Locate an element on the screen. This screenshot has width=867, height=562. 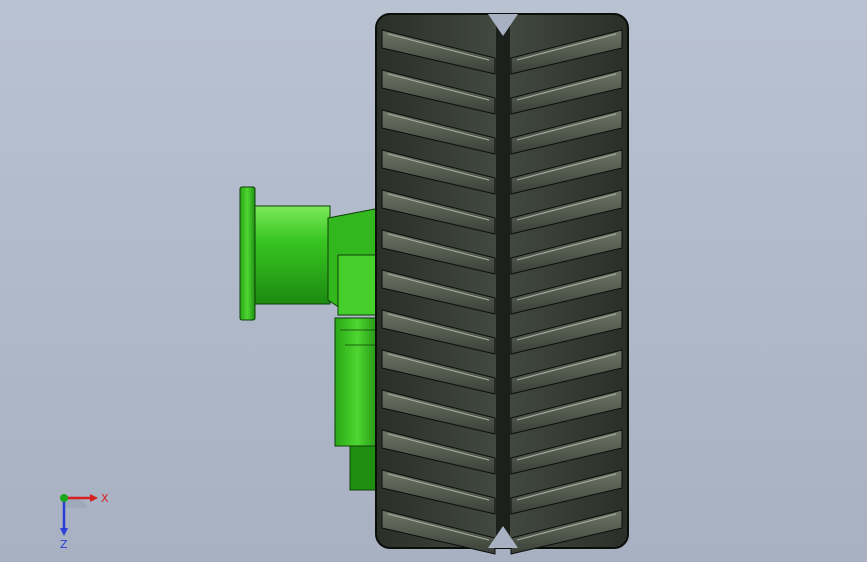
hub-flange is located at coordinates (247, 253).